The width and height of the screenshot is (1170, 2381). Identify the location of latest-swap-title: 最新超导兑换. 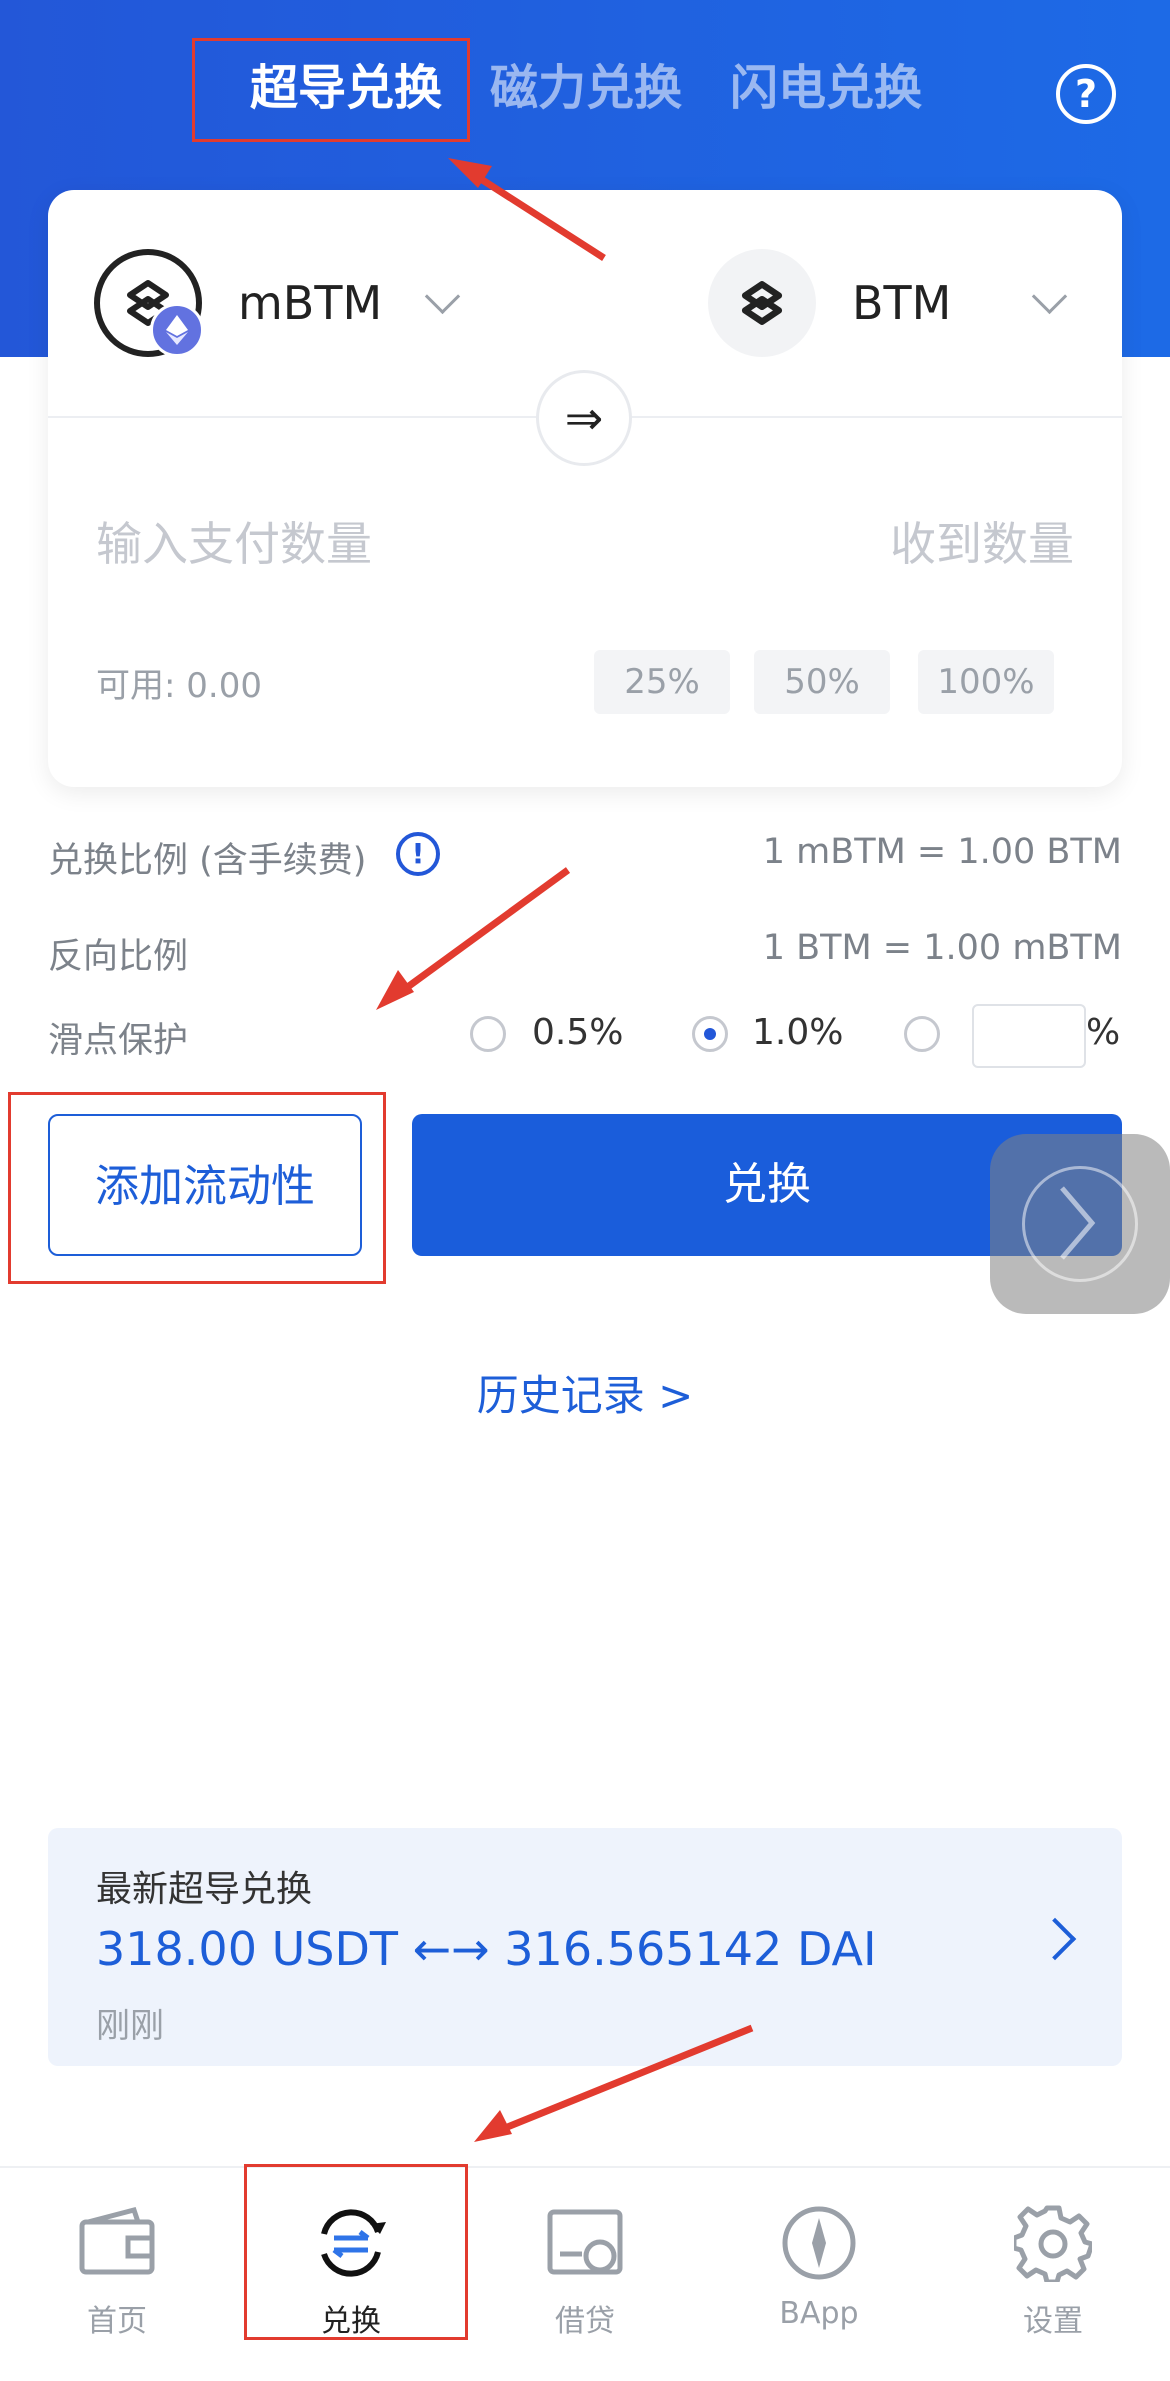
(204, 1889).